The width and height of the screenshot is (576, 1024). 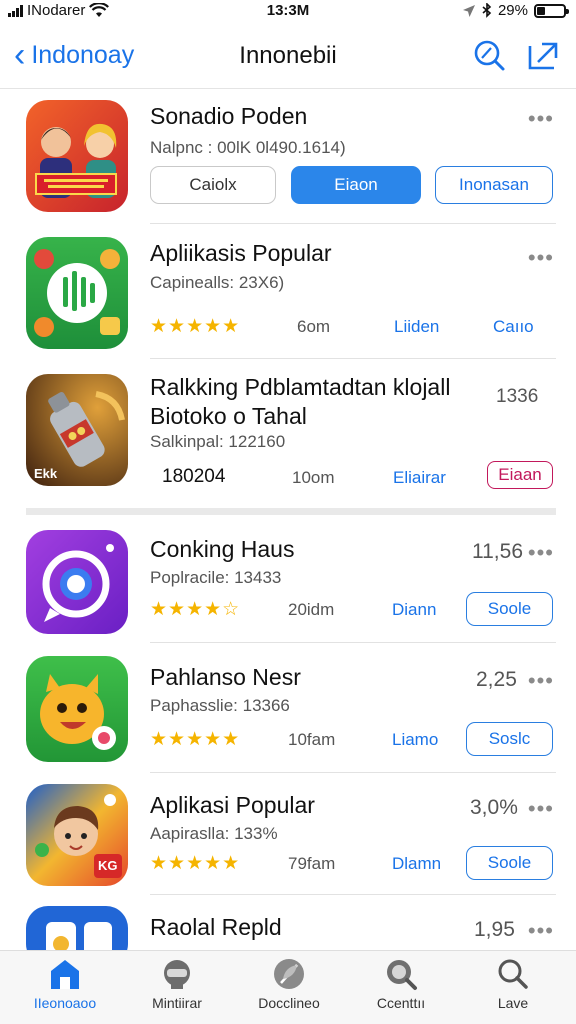 I want to click on tab-documents: Docclineo, so click(x=289, y=984).